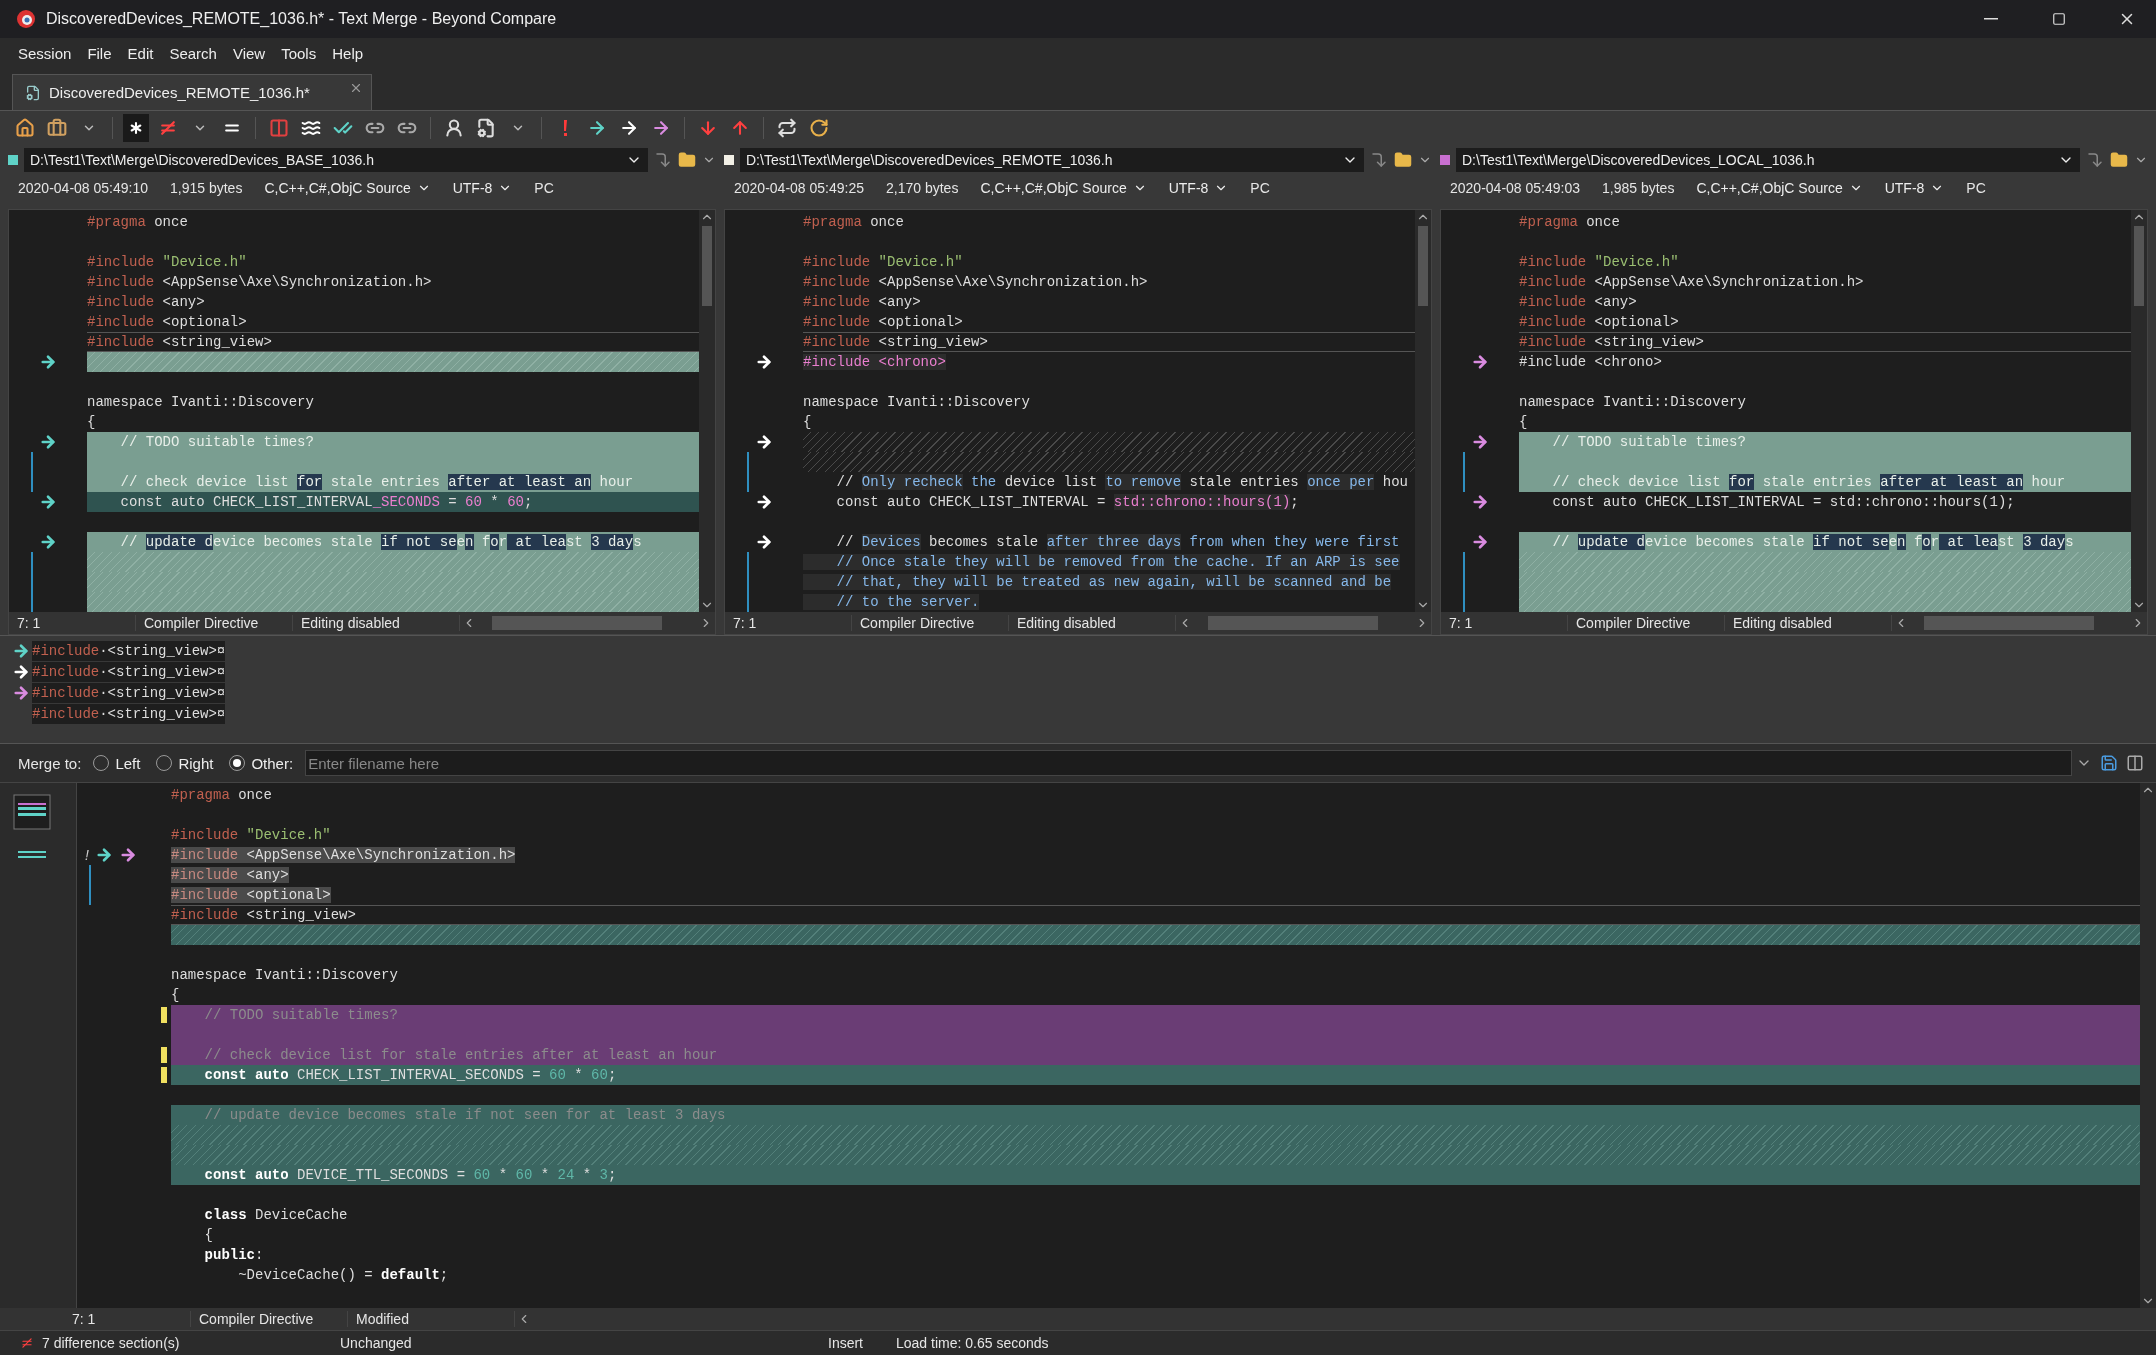 The height and width of the screenshot is (1355, 2156). What do you see at coordinates (25, 128) in the screenshot?
I see `home-icon` at bounding box center [25, 128].